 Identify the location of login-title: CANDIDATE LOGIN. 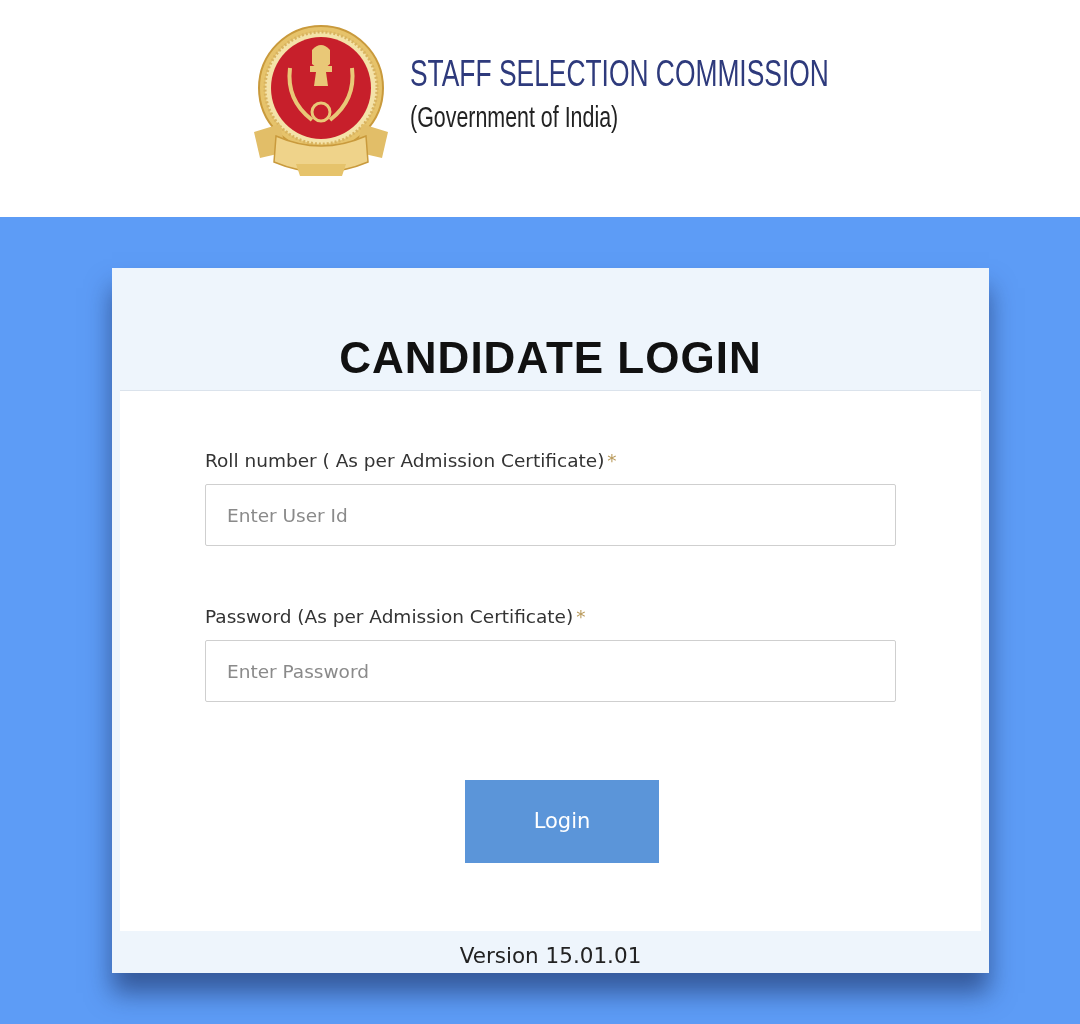
(550, 357).